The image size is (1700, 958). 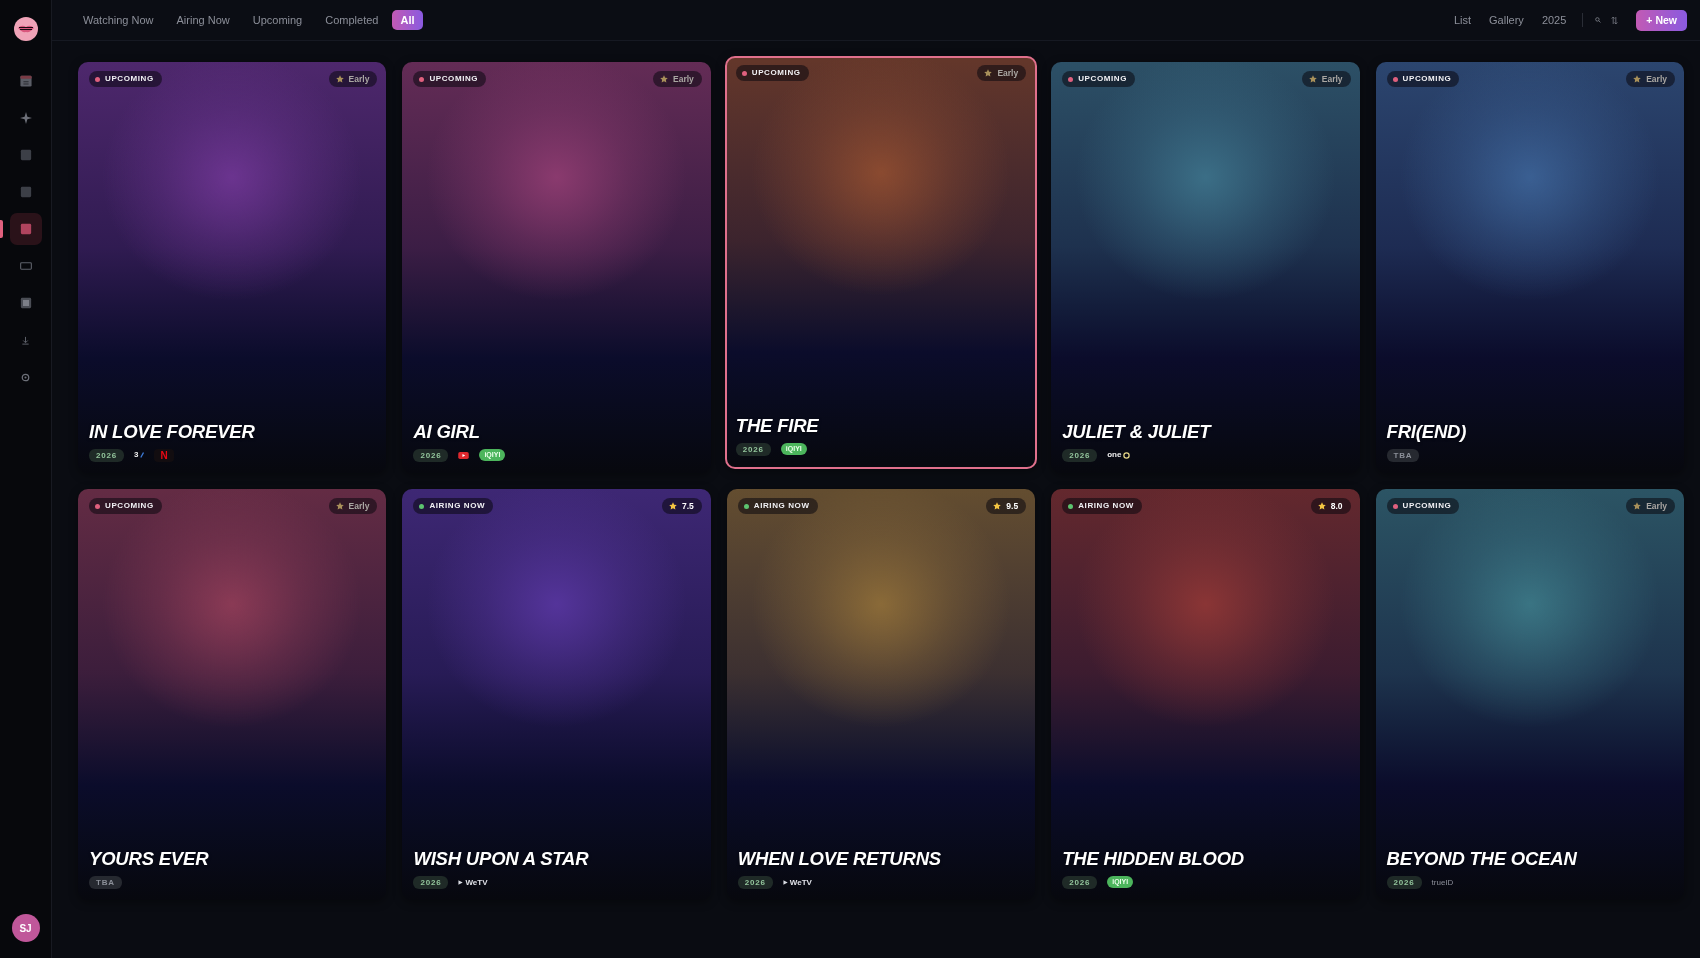 I want to click on nav-button, so click(x=25, y=229).